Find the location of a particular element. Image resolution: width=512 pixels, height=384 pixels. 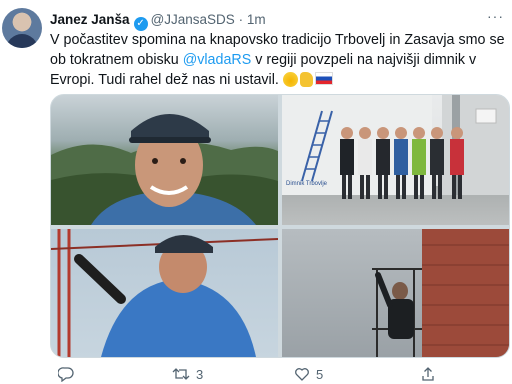

climber-illustration is located at coordinates (164, 293).